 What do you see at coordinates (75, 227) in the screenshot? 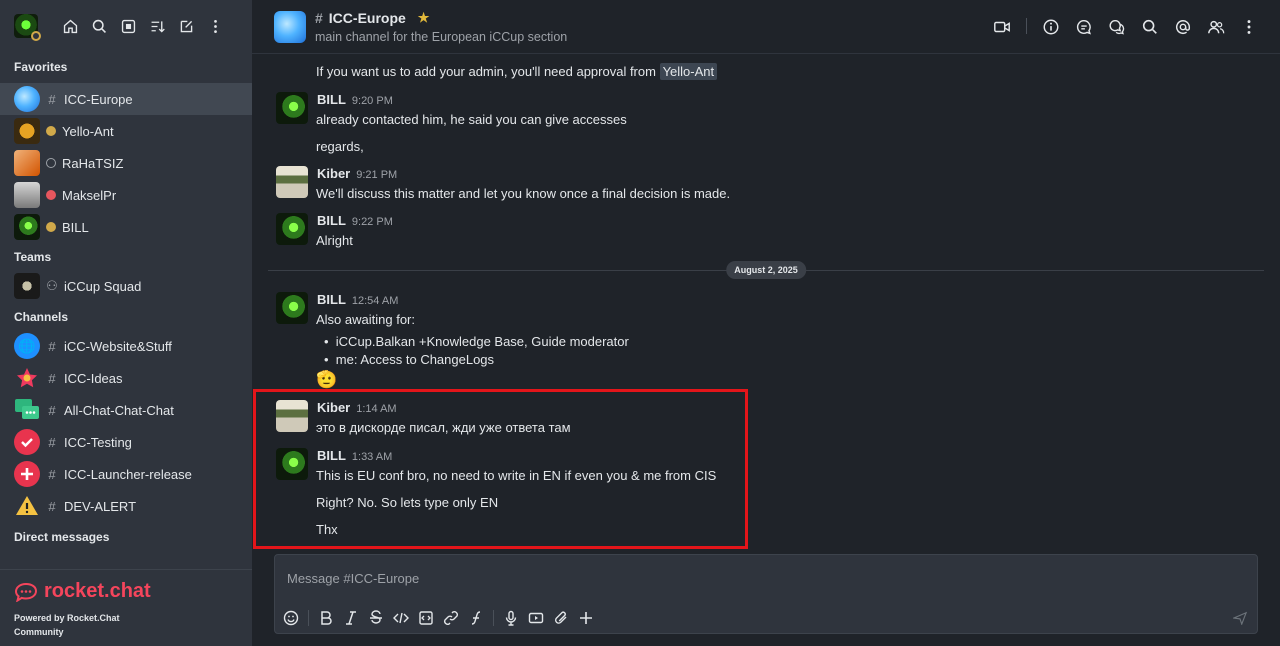
I see `sidebar-item-label: BILL` at bounding box center [75, 227].